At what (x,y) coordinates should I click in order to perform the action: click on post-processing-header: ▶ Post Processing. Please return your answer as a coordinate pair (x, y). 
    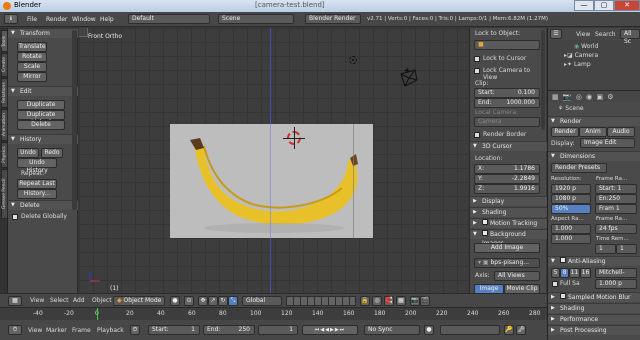
    Looking at the image, I should click on (594, 330).